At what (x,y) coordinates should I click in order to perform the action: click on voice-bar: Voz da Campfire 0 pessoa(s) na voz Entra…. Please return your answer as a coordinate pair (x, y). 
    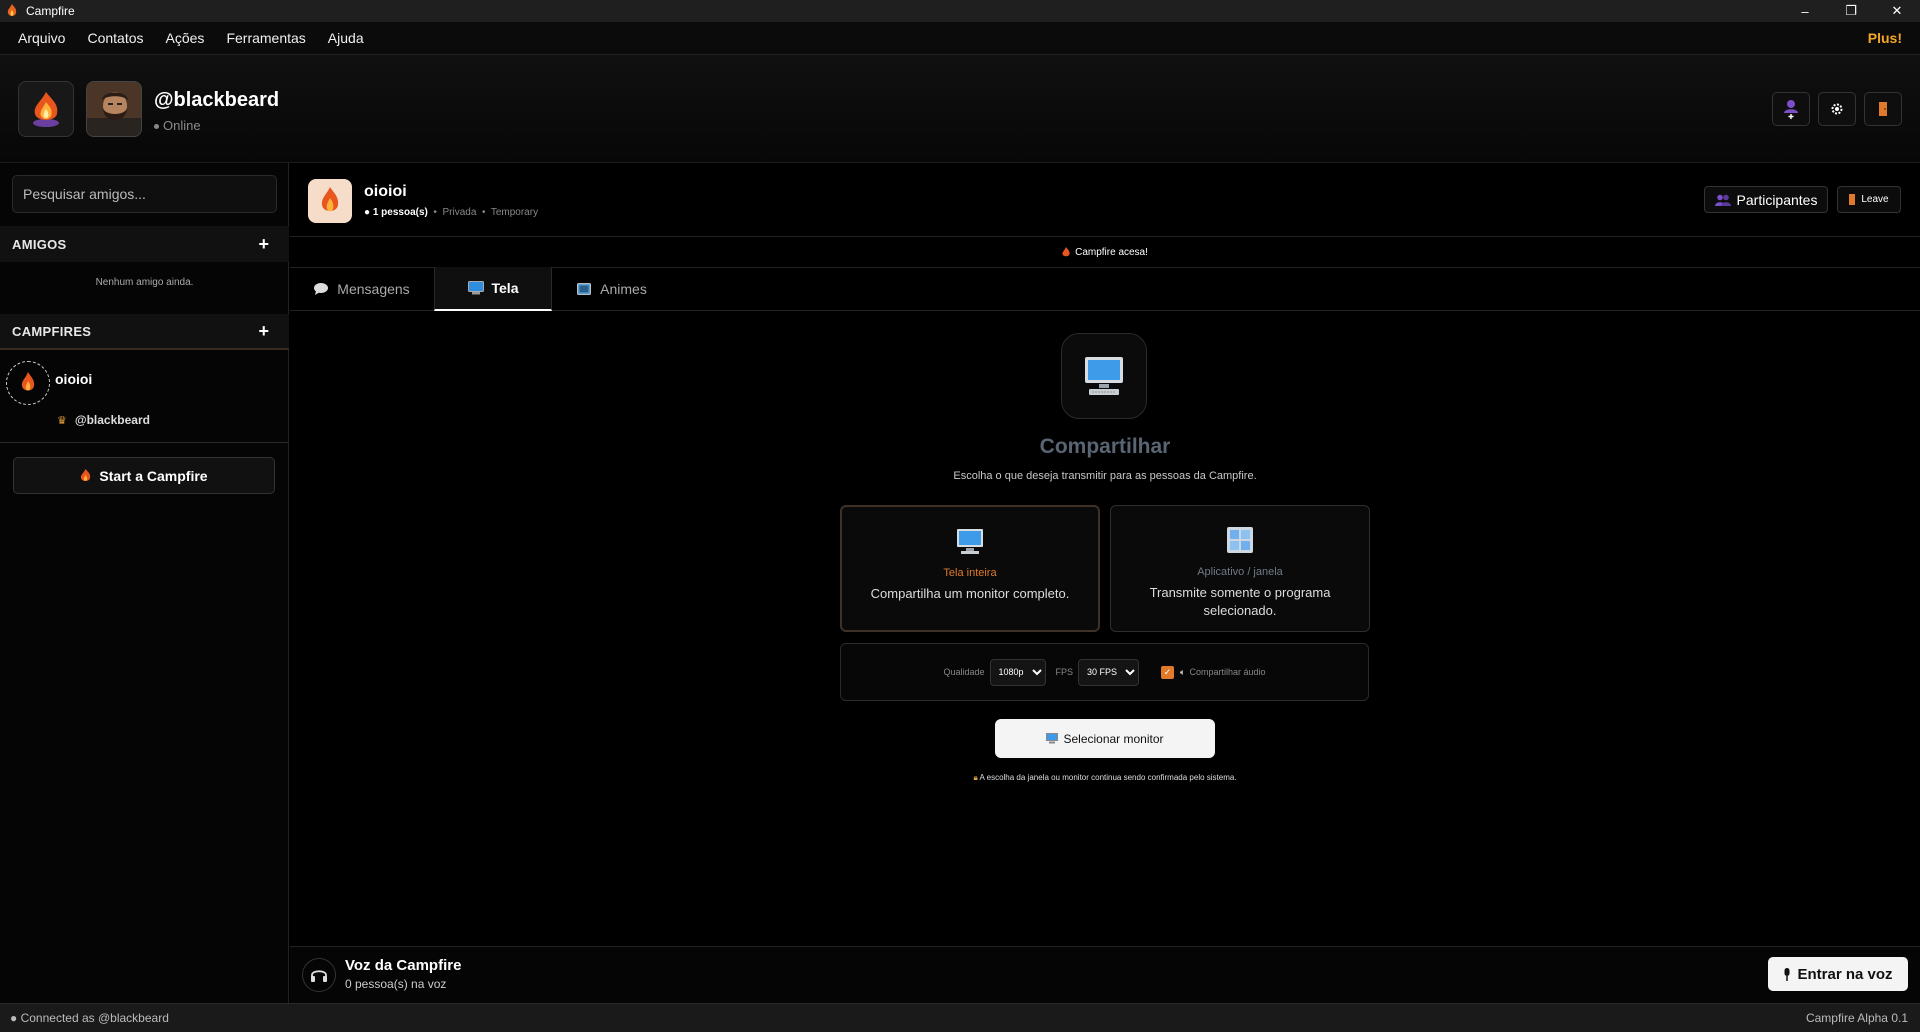
    Looking at the image, I should click on (1105, 974).